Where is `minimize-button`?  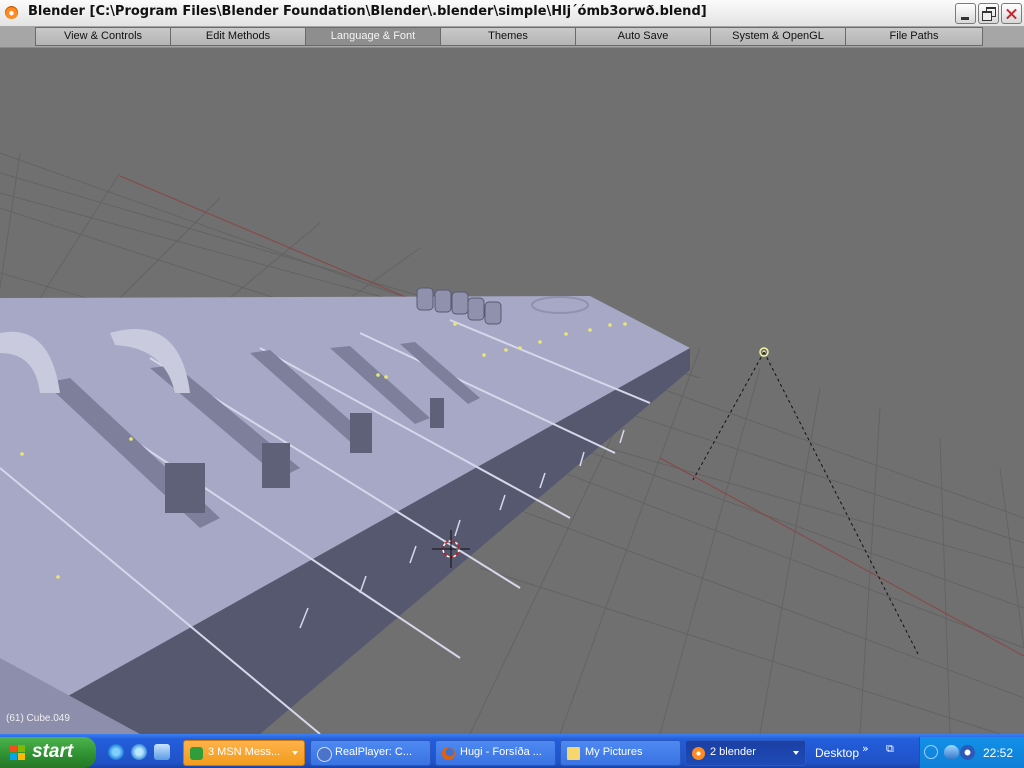 minimize-button is located at coordinates (965, 13).